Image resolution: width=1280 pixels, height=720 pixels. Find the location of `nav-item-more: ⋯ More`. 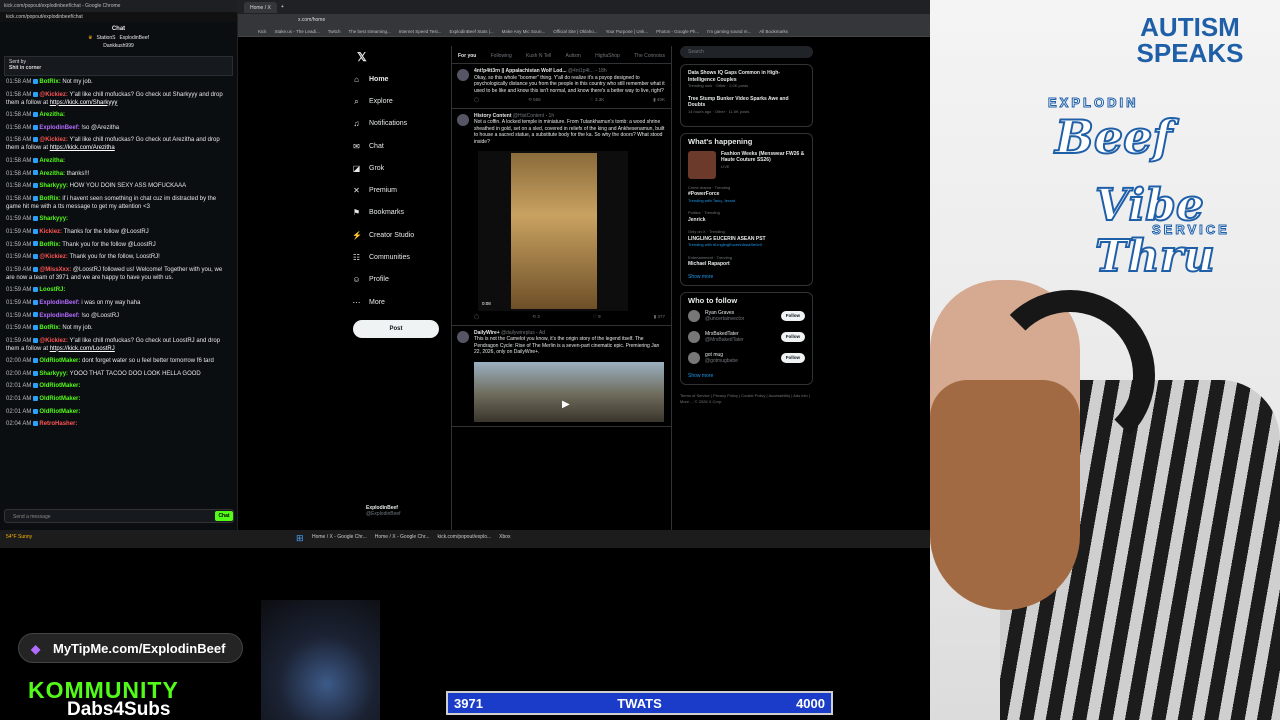

nav-item-more: ⋯ More is located at coordinates (397, 302).